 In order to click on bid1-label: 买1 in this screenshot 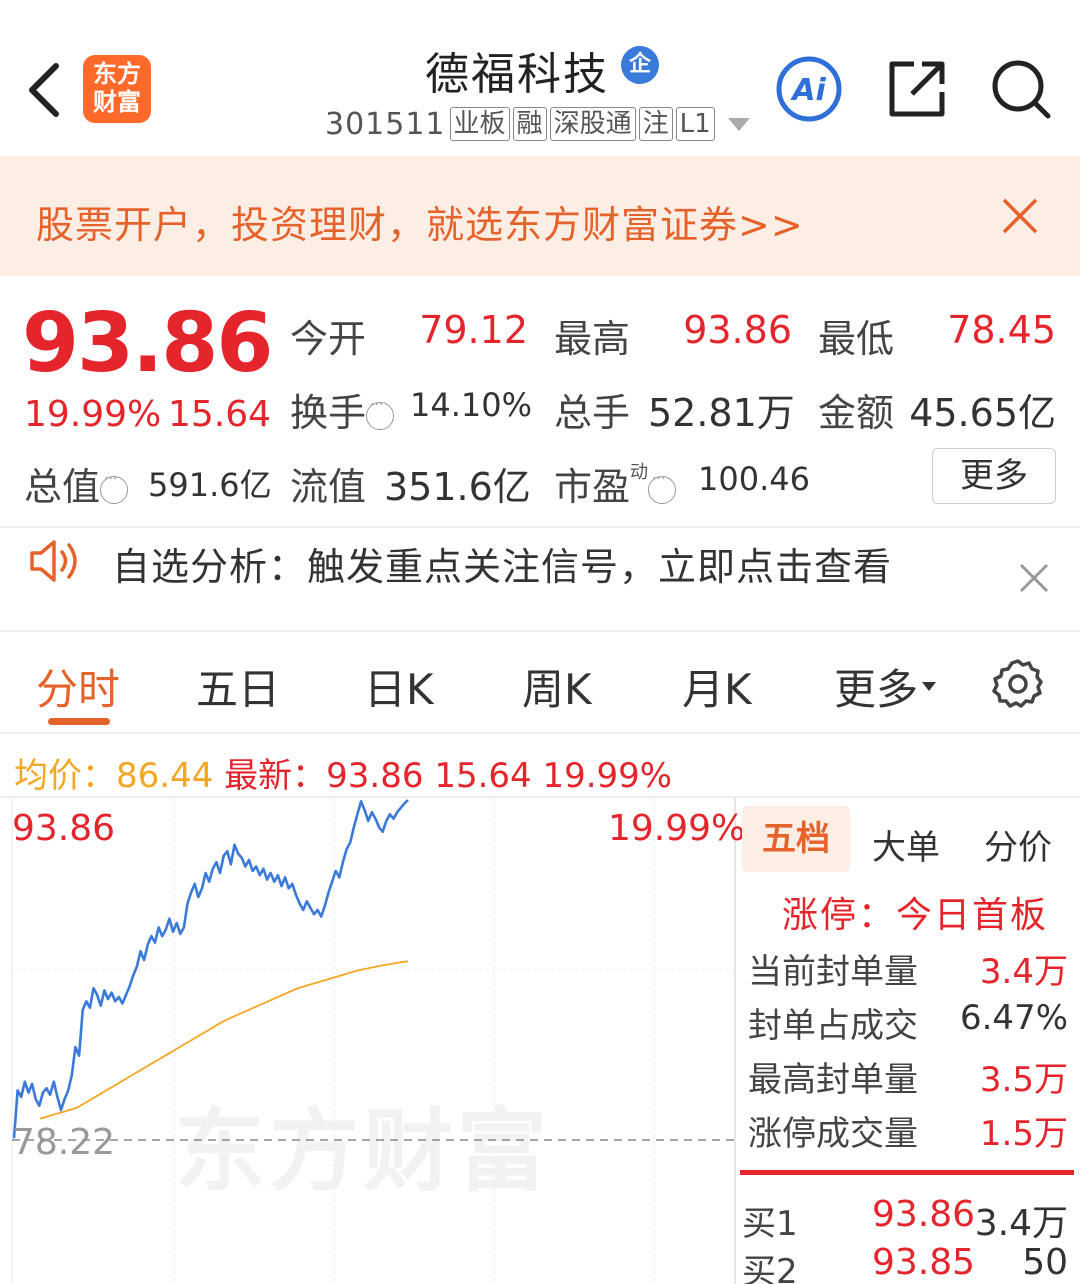, I will do `click(770, 1224)`.